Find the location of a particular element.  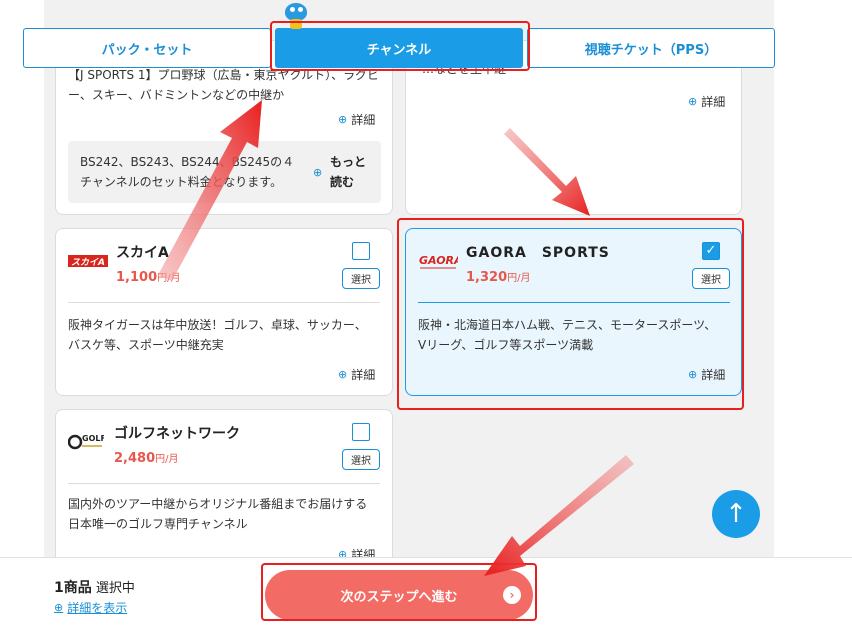

tab-pack-set: パック・セット is located at coordinates (147, 48).